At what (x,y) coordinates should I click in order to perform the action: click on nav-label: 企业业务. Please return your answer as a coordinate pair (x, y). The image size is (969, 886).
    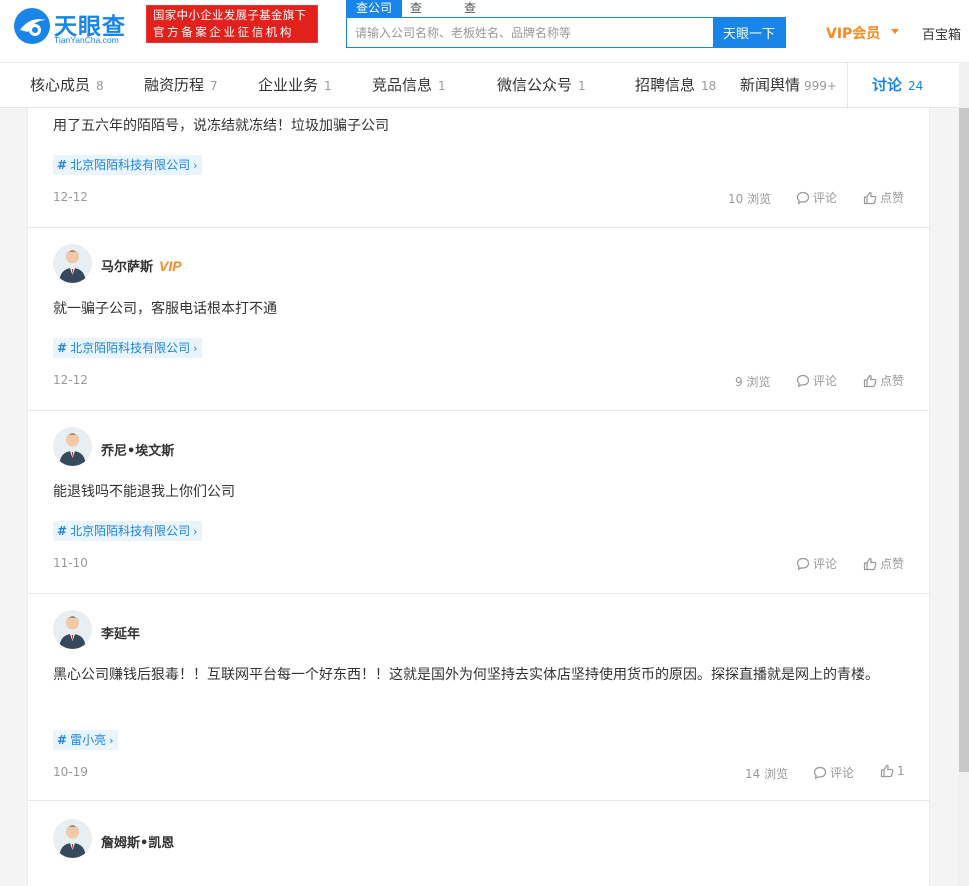
    Looking at the image, I should click on (288, 85).